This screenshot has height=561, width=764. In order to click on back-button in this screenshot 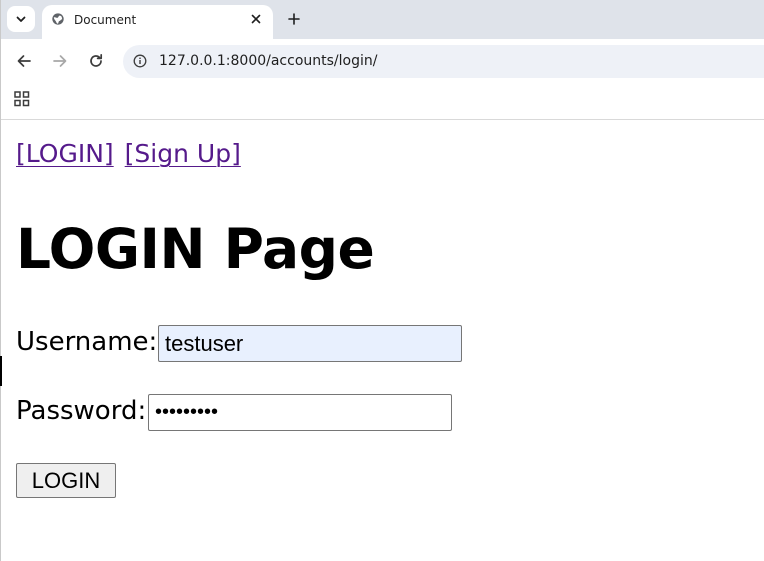, I will do `click(24, 61)`.